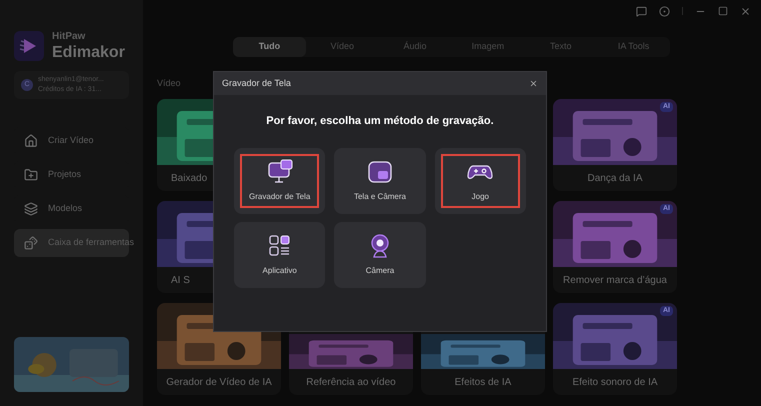  I want to click on tab: Áudio, so click(415, 47).